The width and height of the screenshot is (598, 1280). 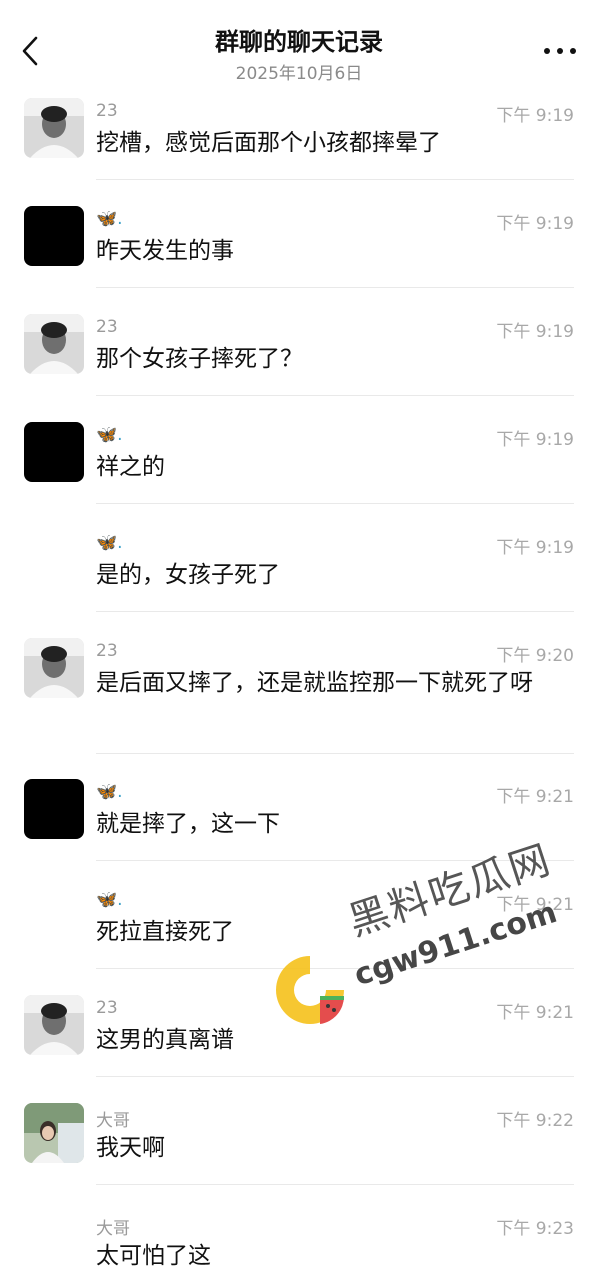 What do you see at coordinates (130, 467) in the screenshot?
I see `message-text: 祥之的` at bounding box center [130, 467].